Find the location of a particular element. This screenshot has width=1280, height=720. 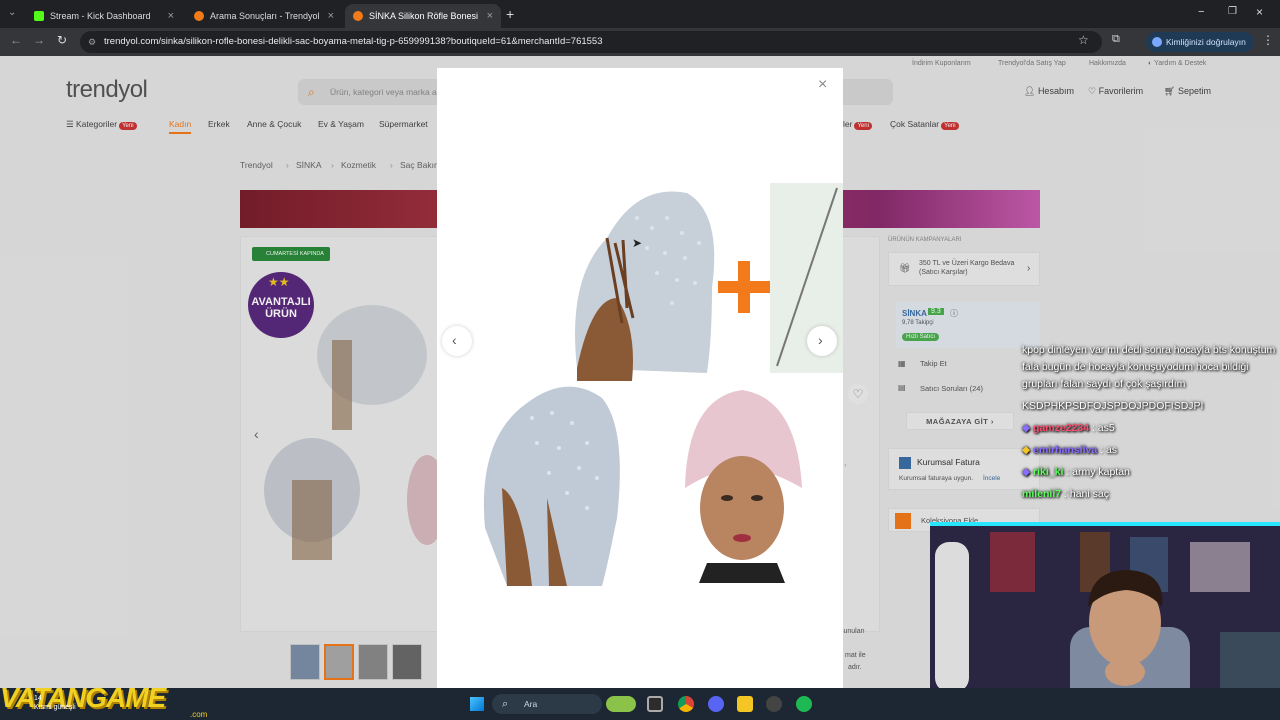

modal-next-button: › is located at coordinates (822, 341).